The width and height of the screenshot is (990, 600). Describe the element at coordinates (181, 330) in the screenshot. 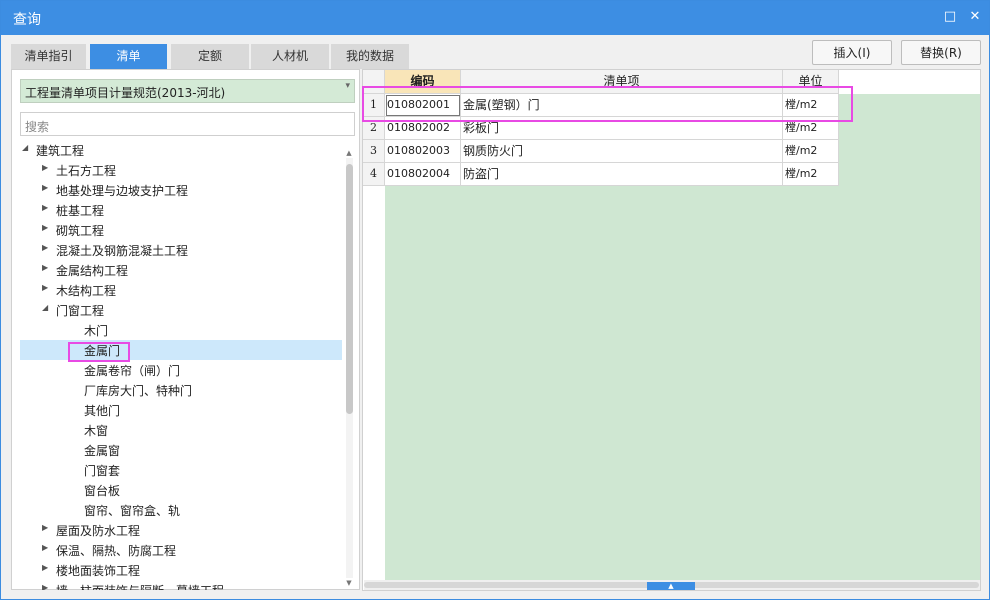

I see `tree-item: 木门` at that location.